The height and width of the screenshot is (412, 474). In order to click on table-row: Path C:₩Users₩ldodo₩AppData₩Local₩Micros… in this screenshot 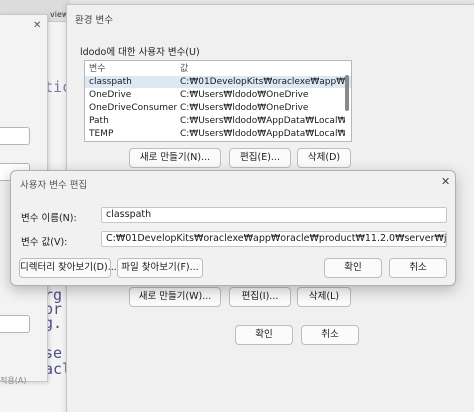, I will do `click(218, 121)`.